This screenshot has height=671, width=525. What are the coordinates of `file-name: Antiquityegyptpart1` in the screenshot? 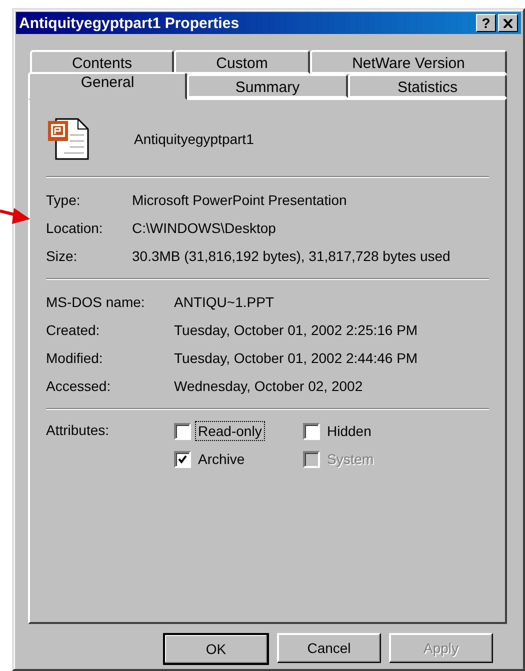 It's located at (194, 139).